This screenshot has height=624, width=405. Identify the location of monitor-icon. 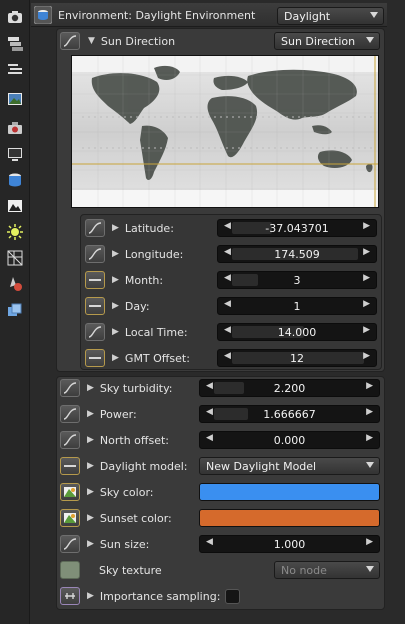
(15, 154).